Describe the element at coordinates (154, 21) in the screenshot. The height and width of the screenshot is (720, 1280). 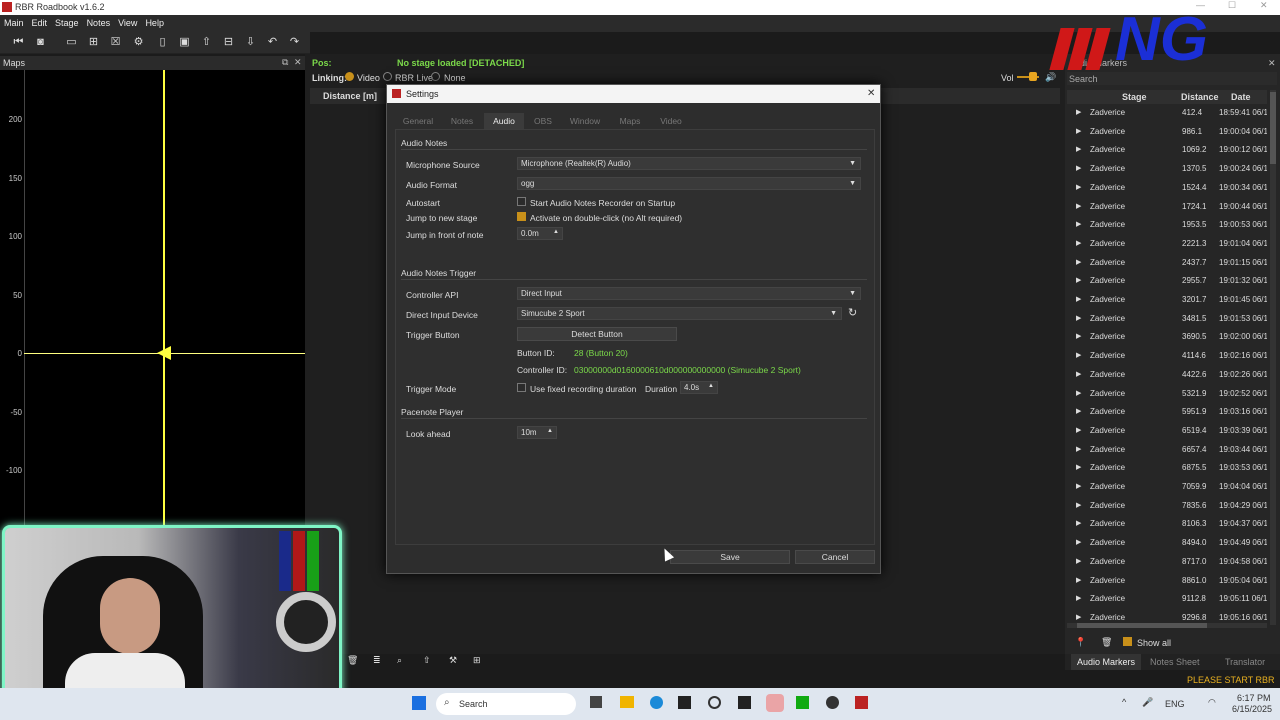
I see `menu-help: Help` at that location.